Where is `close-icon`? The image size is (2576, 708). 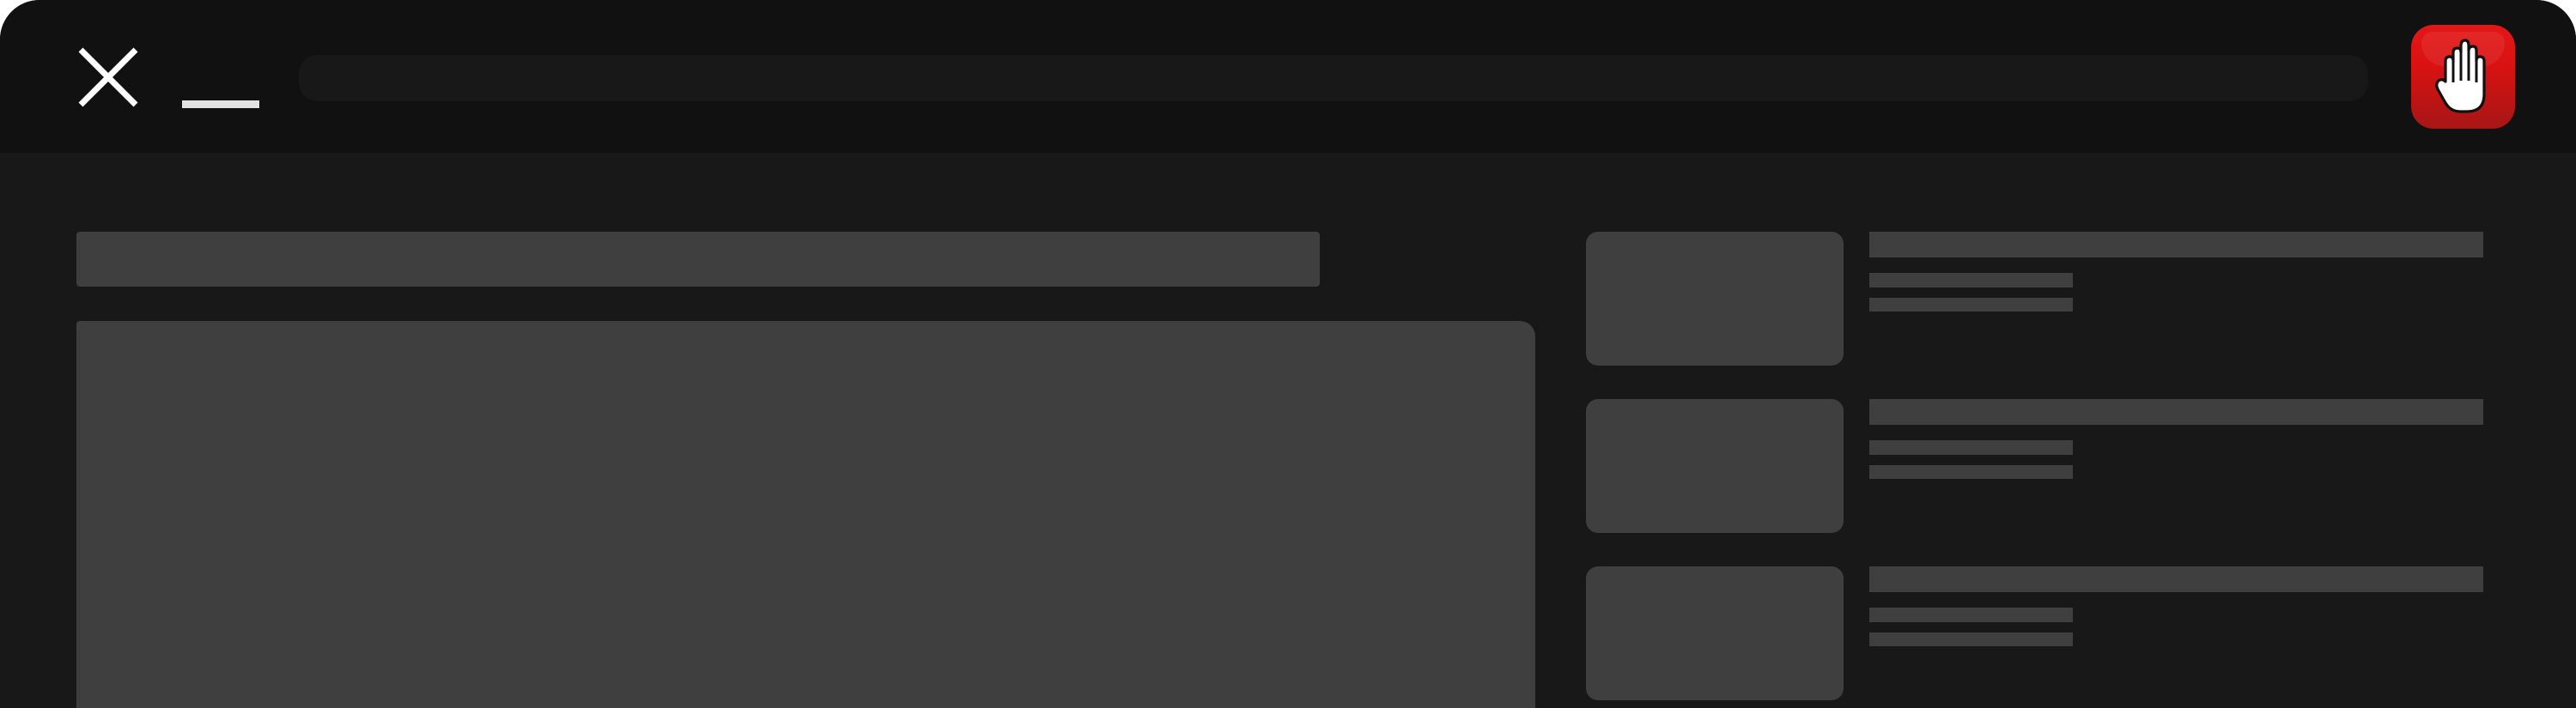
close-icon is located at coordinates (108, 77).